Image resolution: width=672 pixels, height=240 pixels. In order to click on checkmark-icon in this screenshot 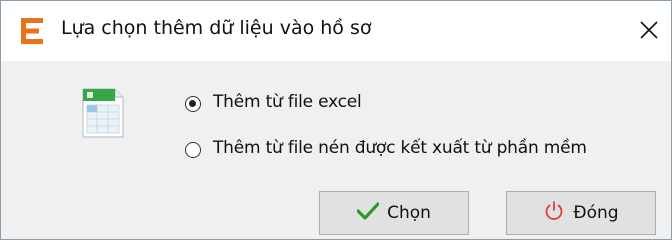, I will do `click(368, 213)`.